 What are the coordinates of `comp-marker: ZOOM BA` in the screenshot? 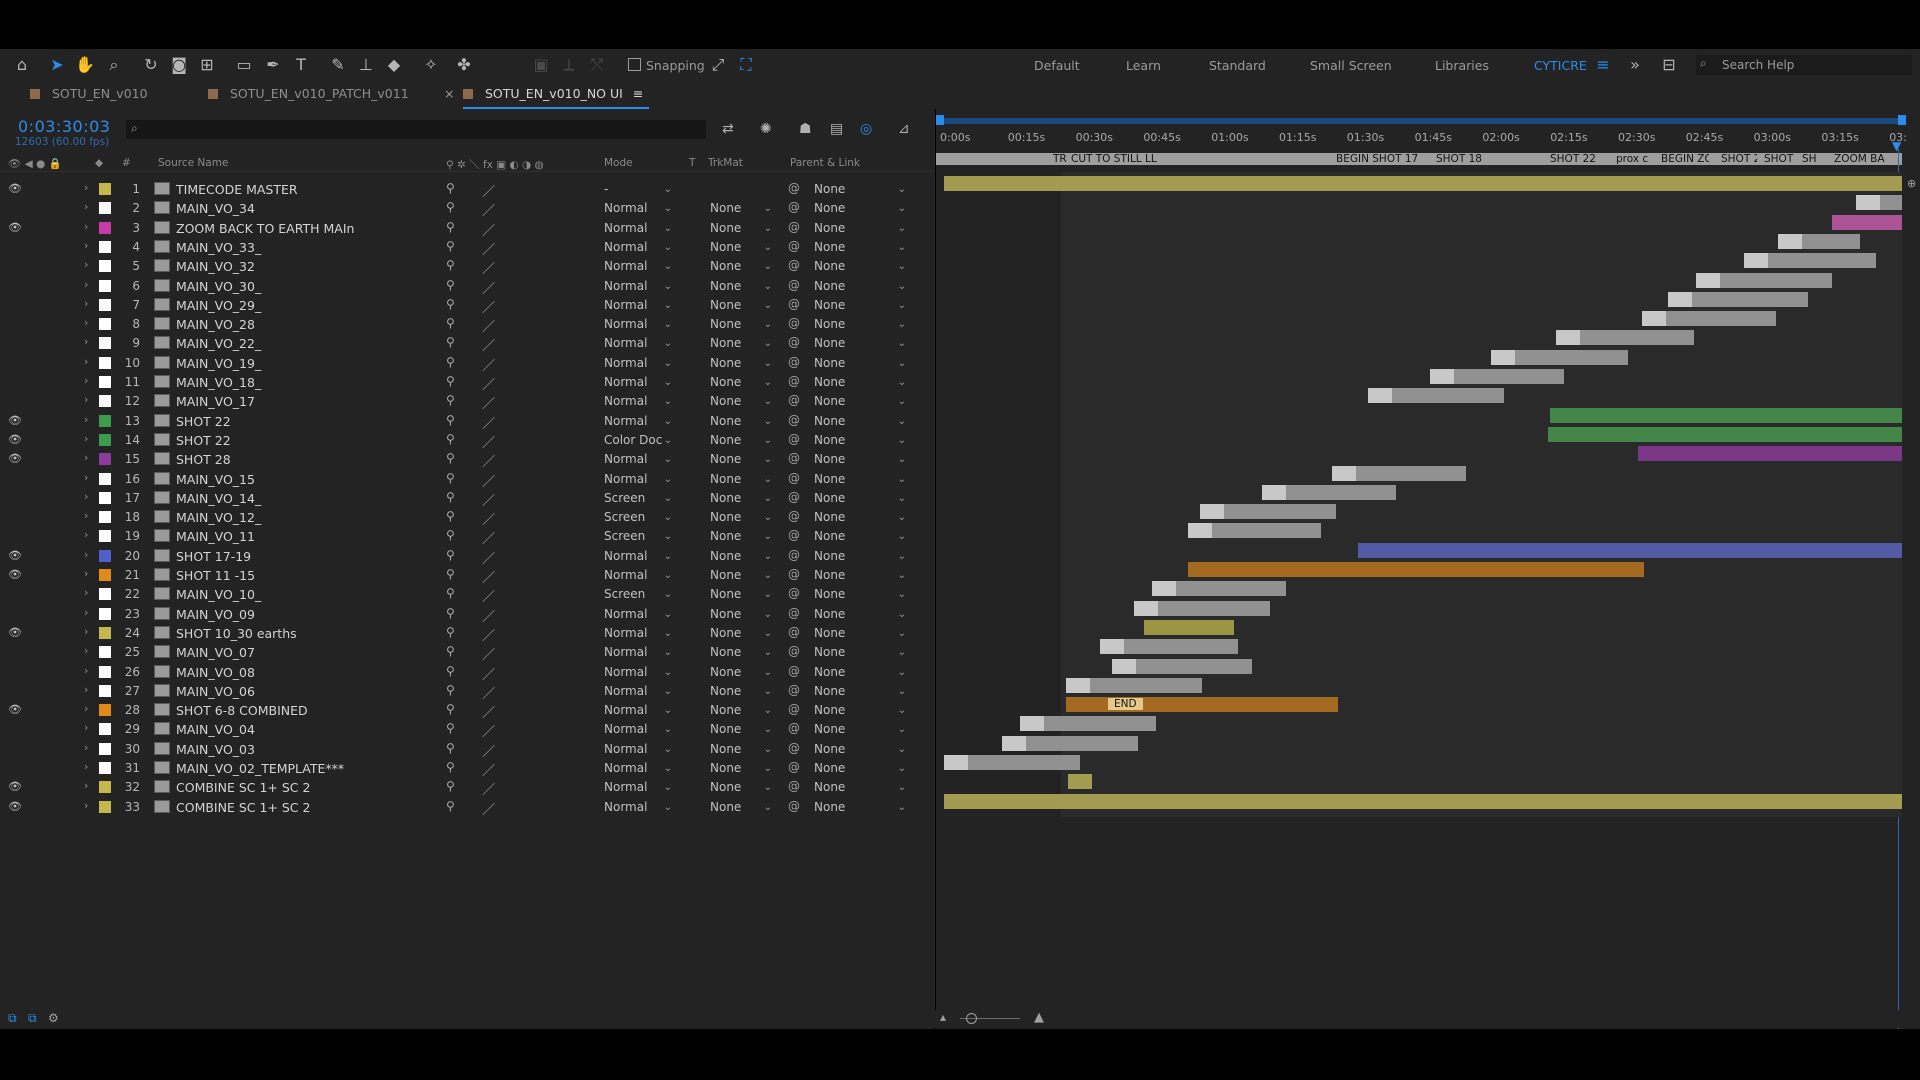 It's located at (1864, 159).